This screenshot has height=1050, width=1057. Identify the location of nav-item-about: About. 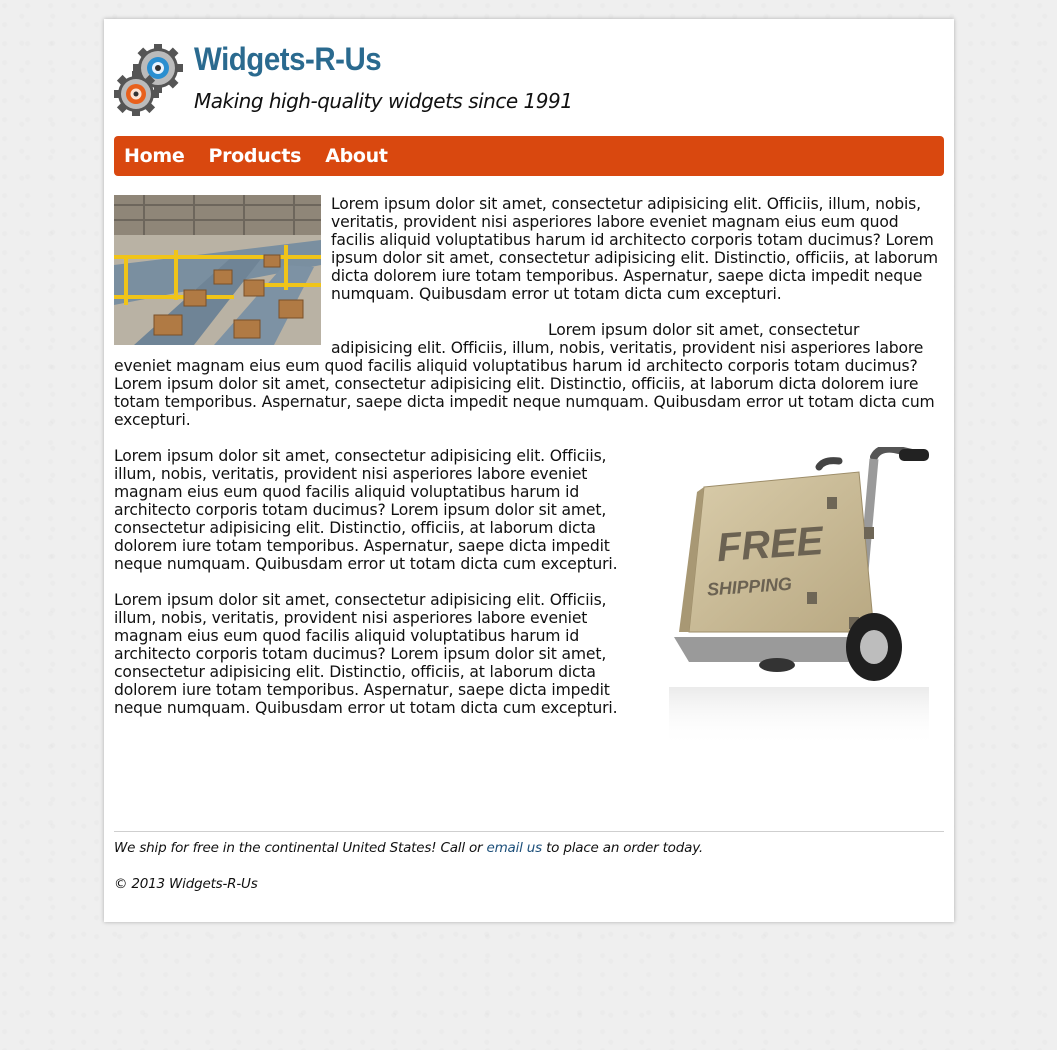
(356, 156).